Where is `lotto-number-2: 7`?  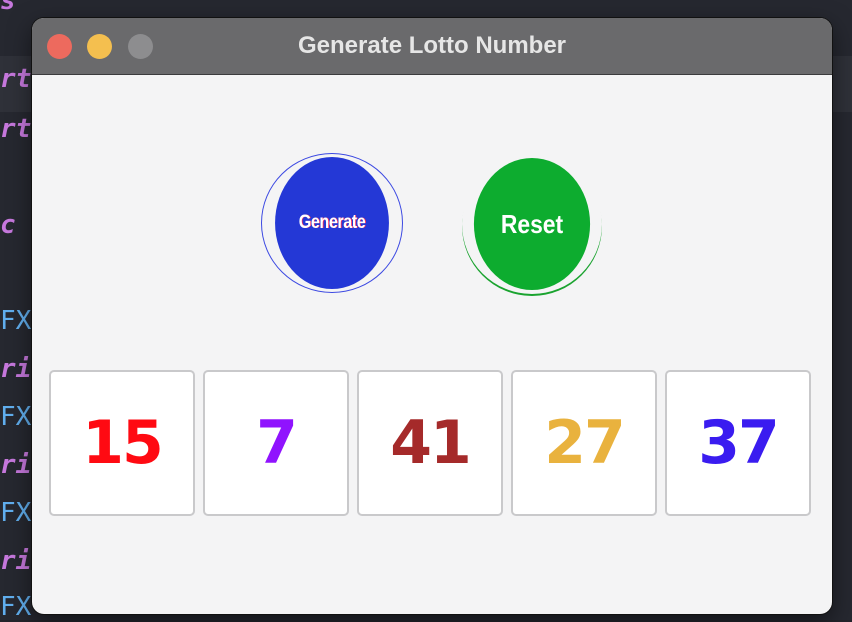 lotto-number-2: 7 is located at coordinates (276, 443).